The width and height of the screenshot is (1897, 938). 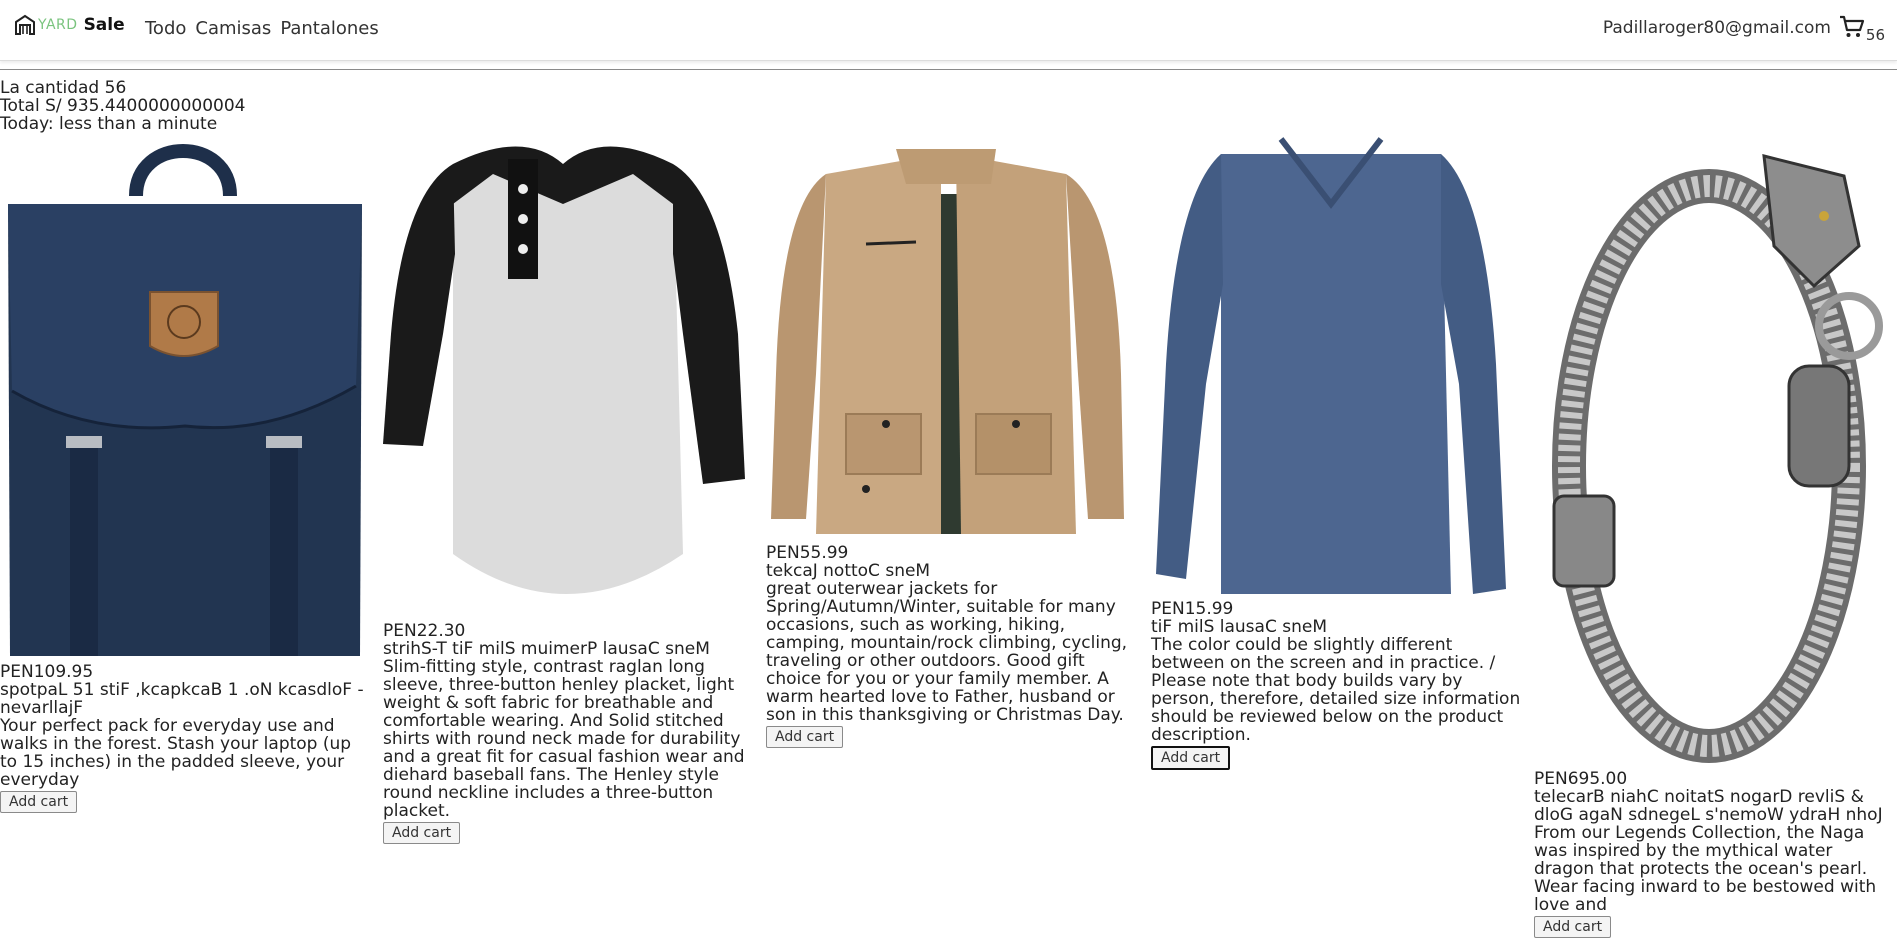 I want to click on brand-logo: YARD Sale, so click(x=69, y=25).